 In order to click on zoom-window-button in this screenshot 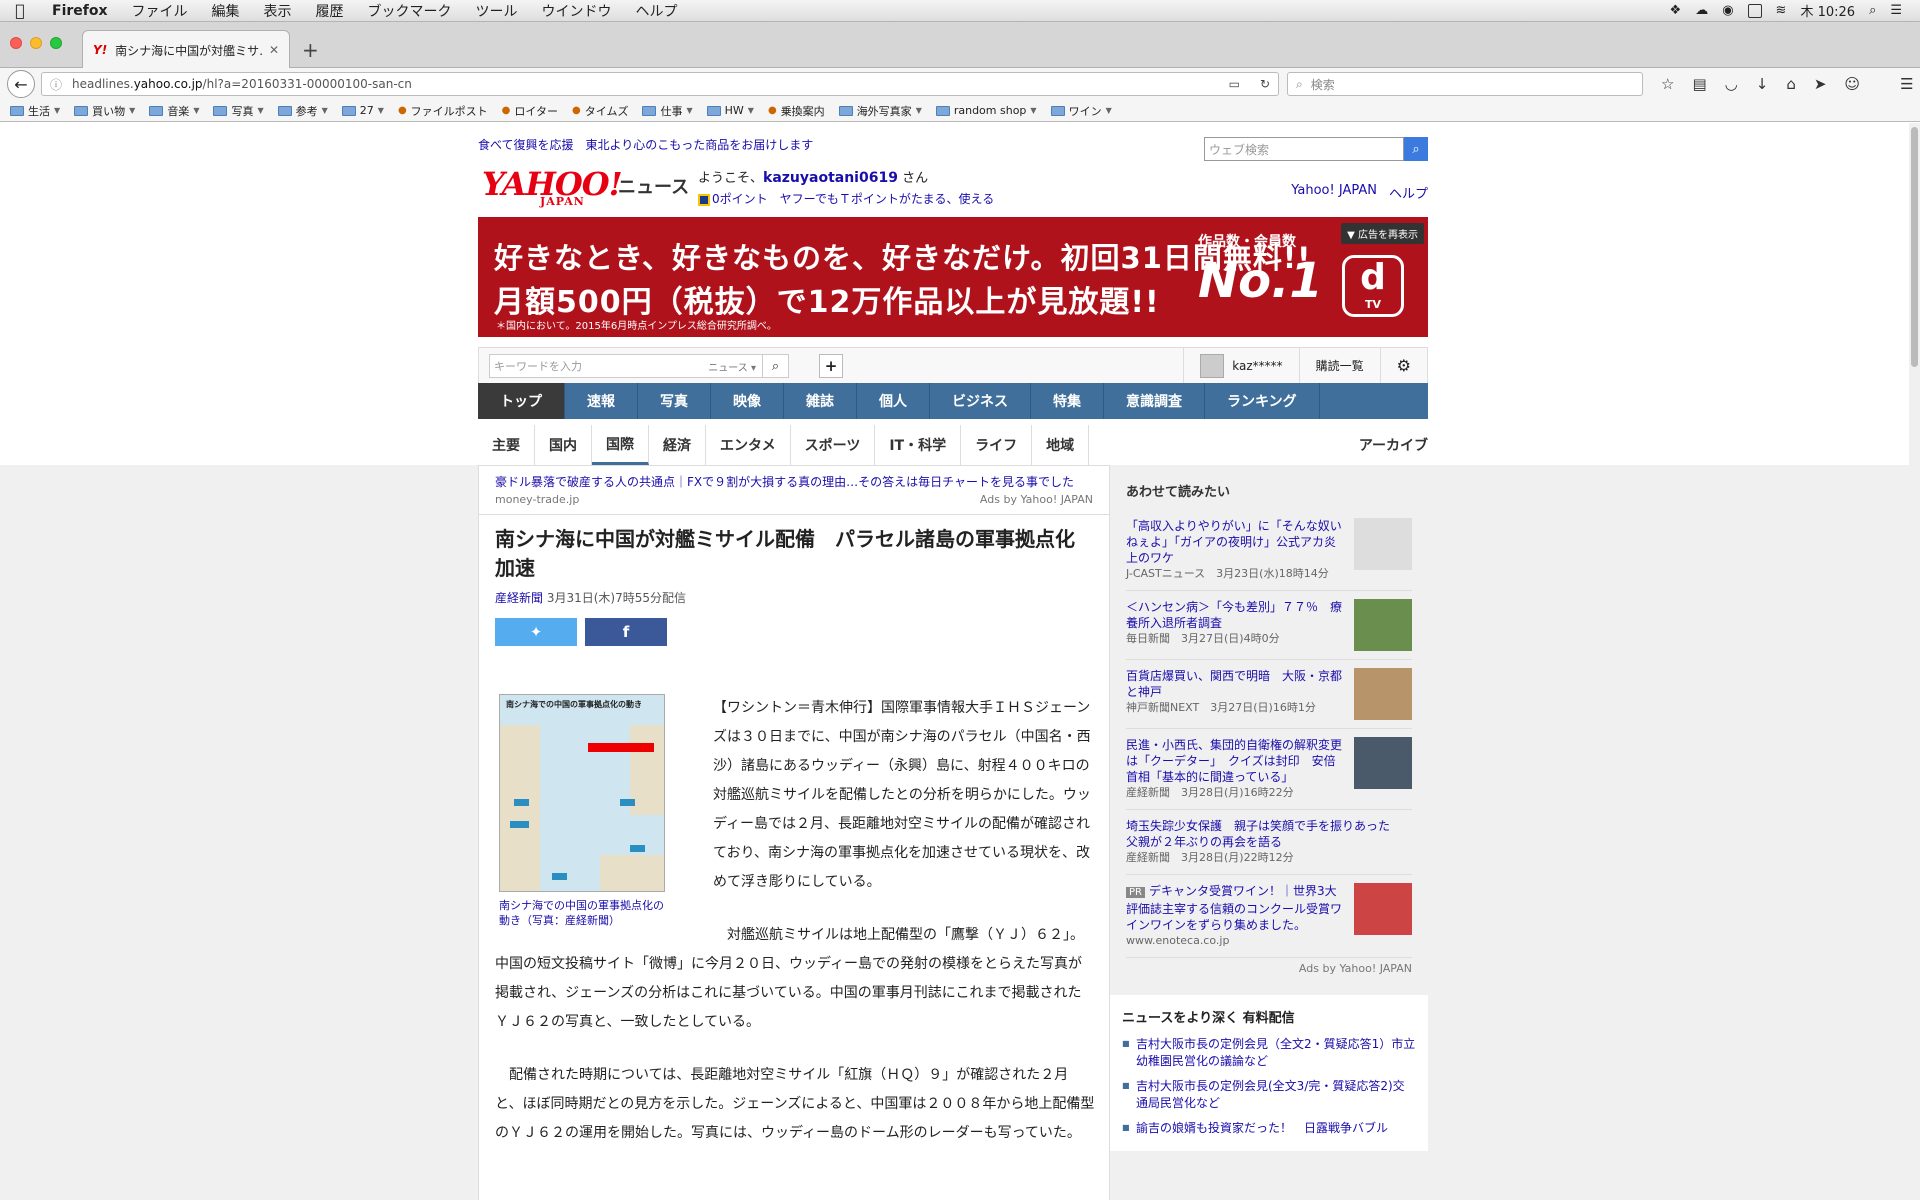, I will do `click(56, 43)`.